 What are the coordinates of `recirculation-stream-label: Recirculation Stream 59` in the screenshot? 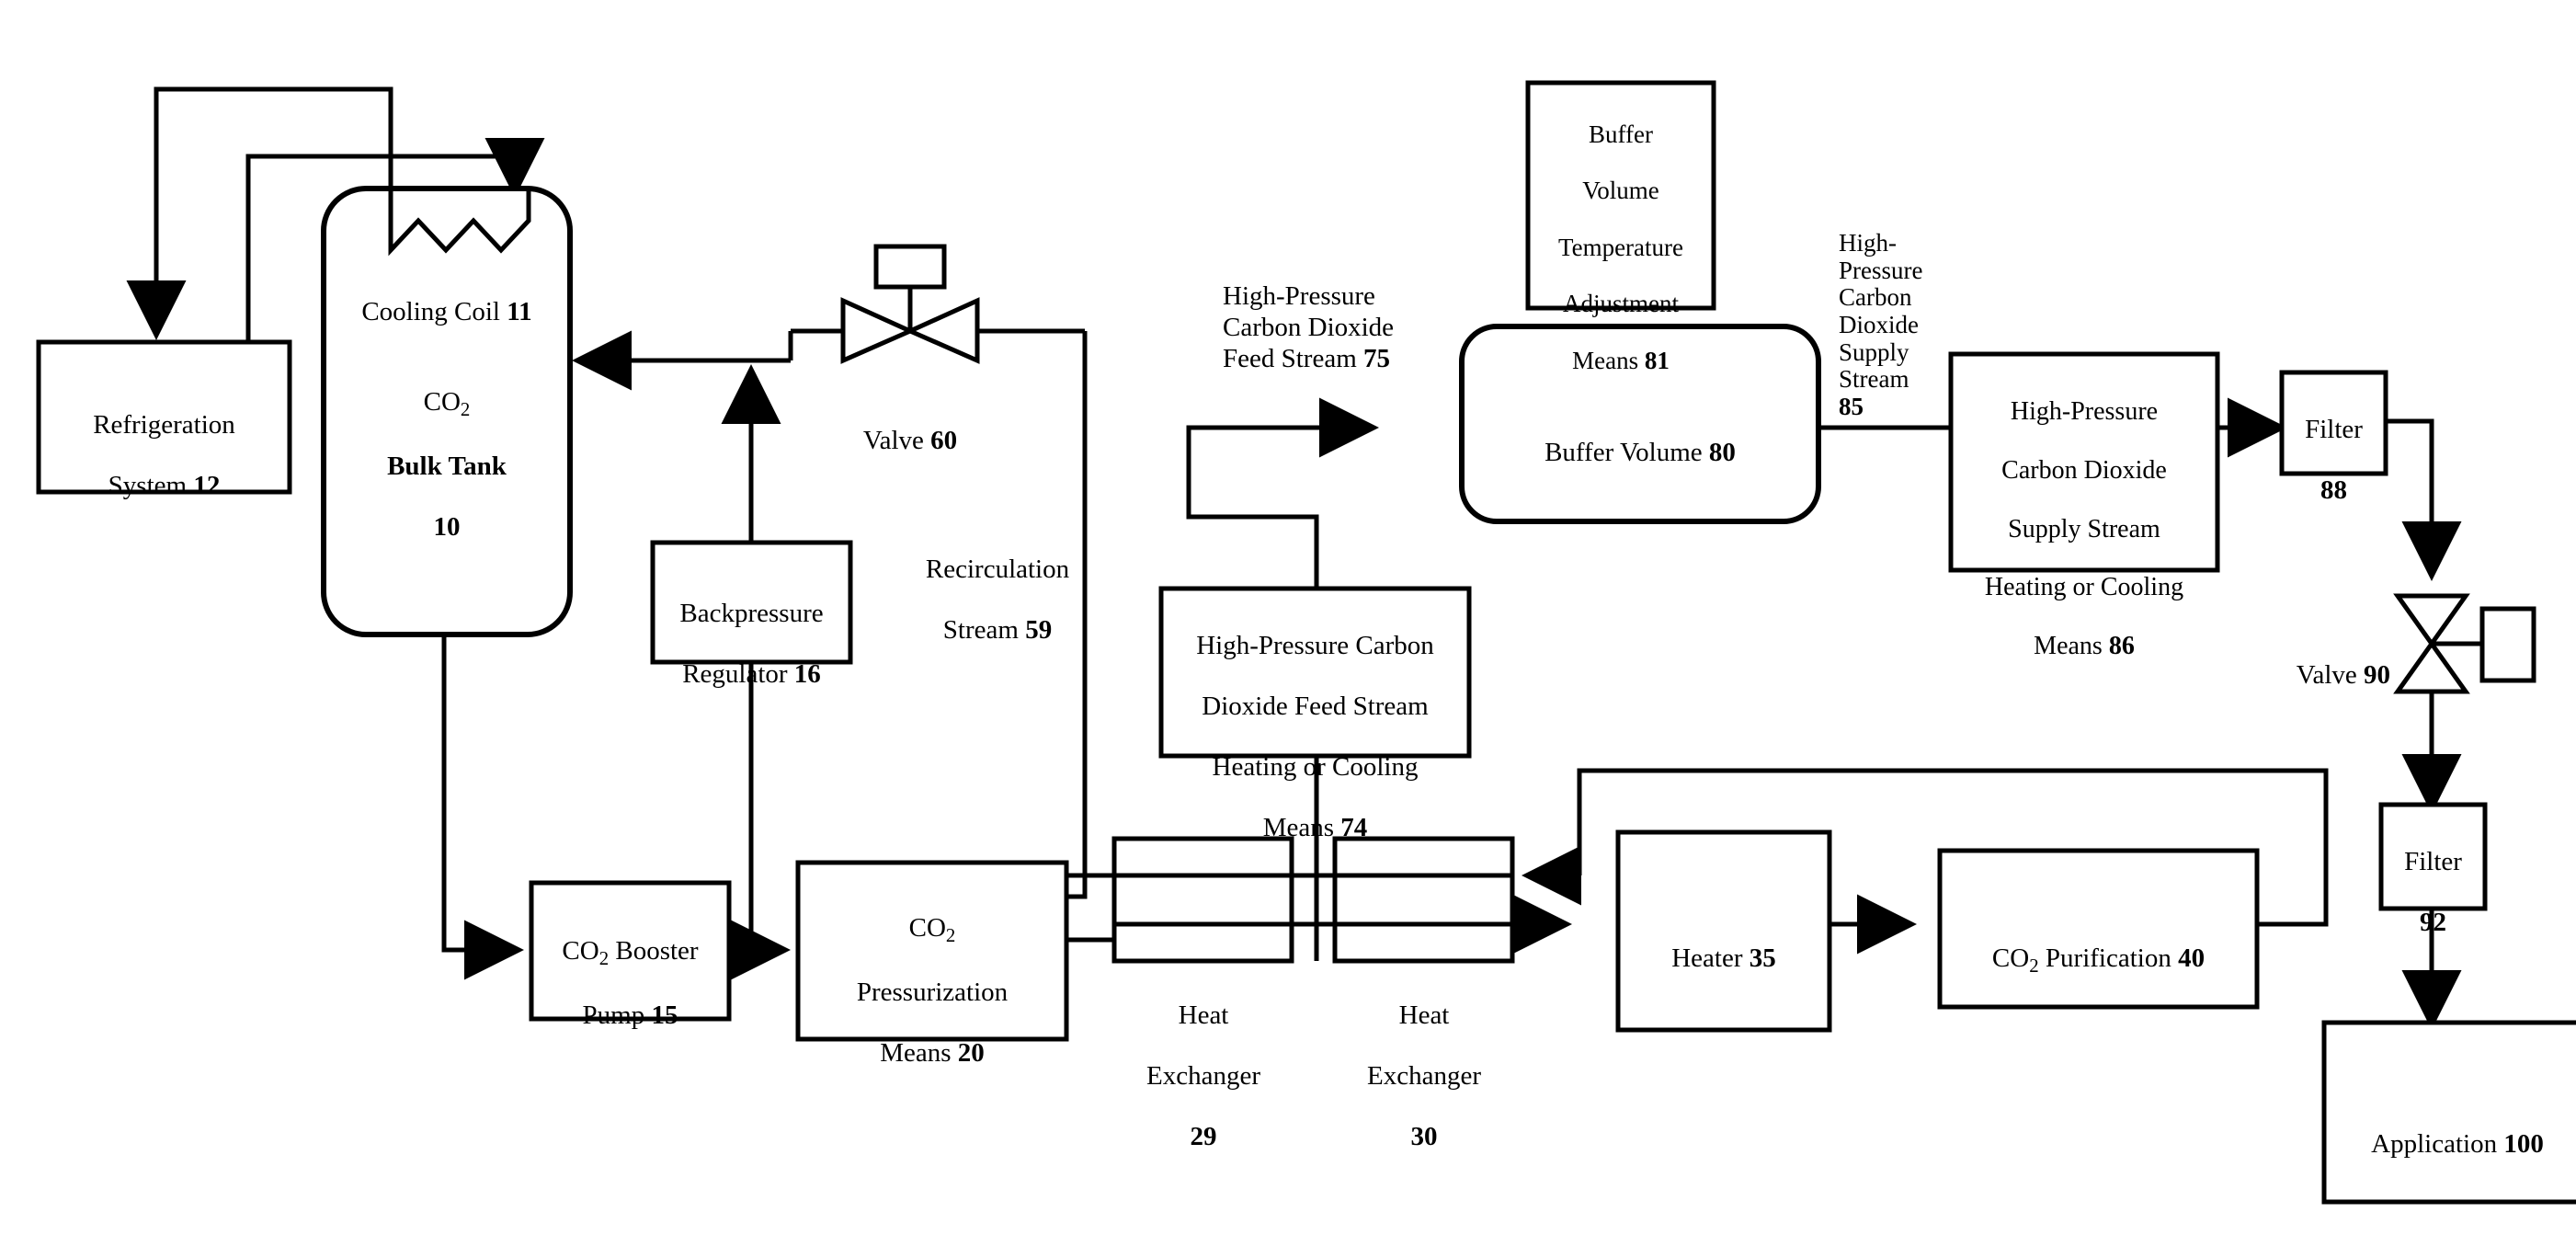 It's located at (997, 601).